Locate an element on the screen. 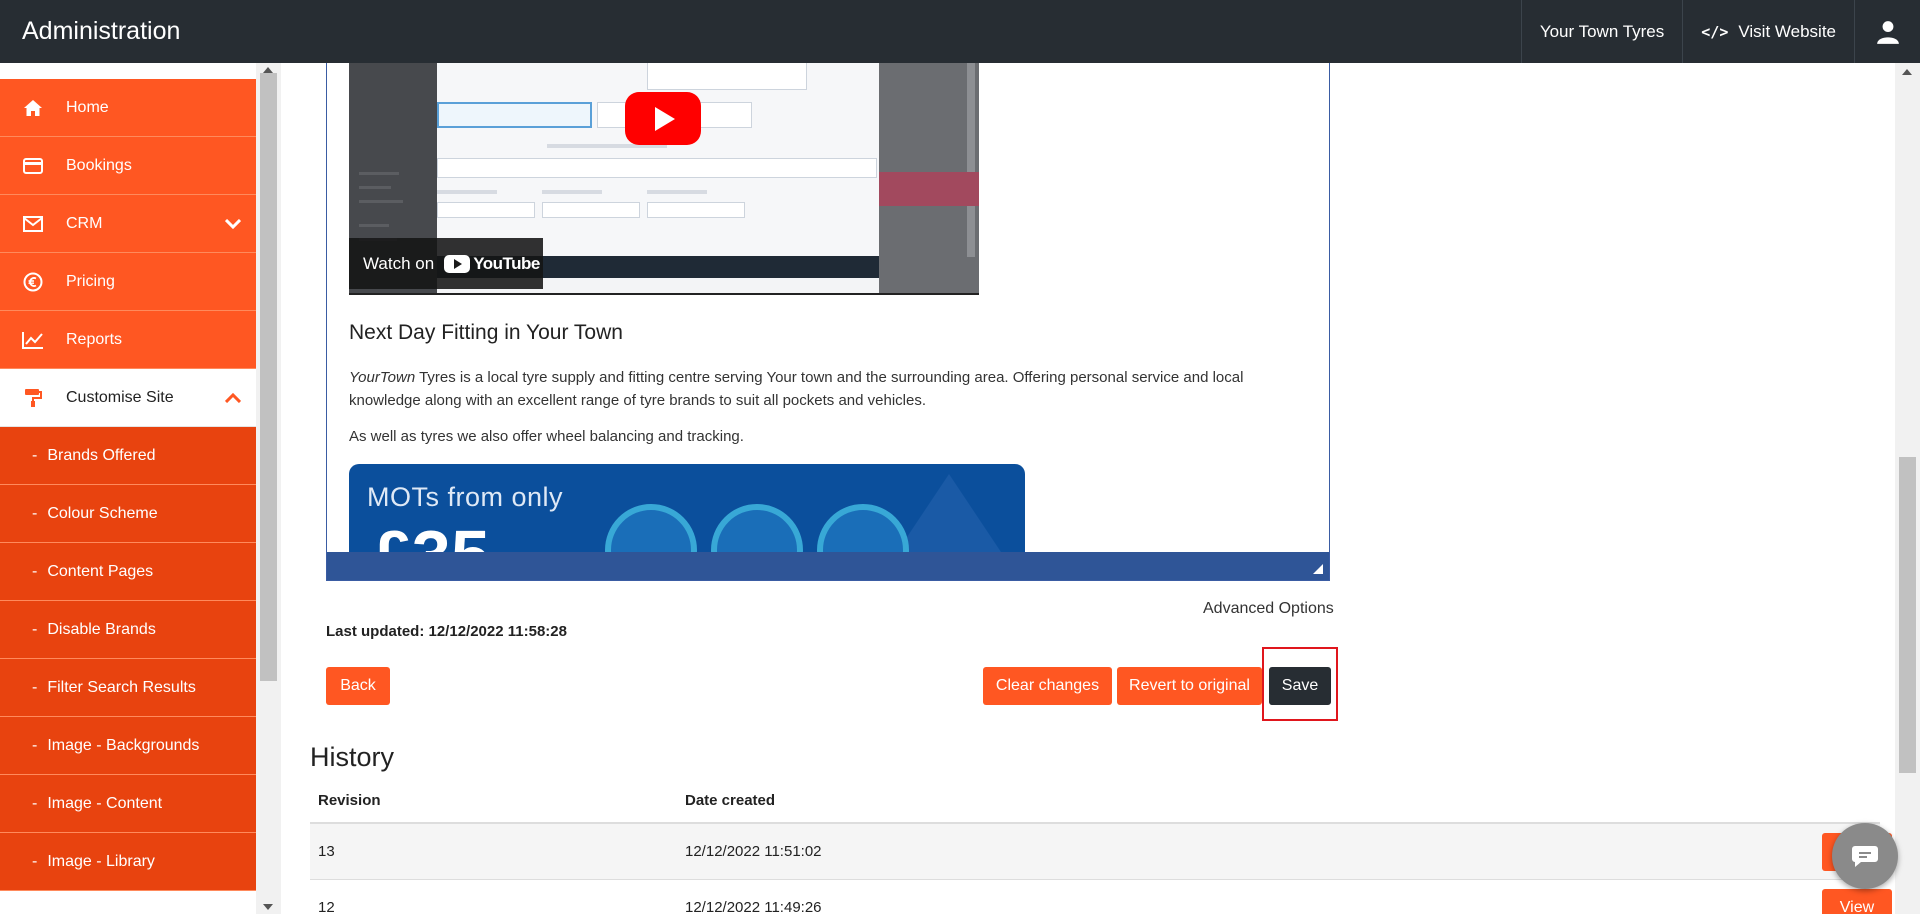  sidebar-item-bookings: Bookings is located at coordinates (128, 166).